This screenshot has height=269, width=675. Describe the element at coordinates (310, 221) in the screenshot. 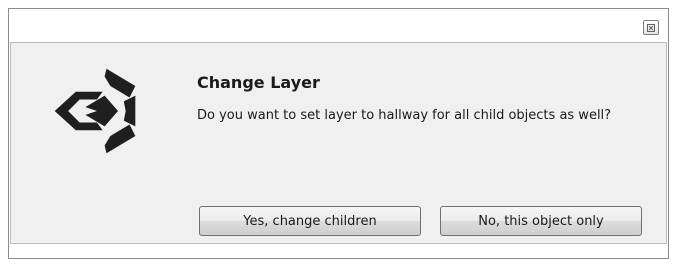

I see `yes-change-children-button: Yes, change children` at that location.